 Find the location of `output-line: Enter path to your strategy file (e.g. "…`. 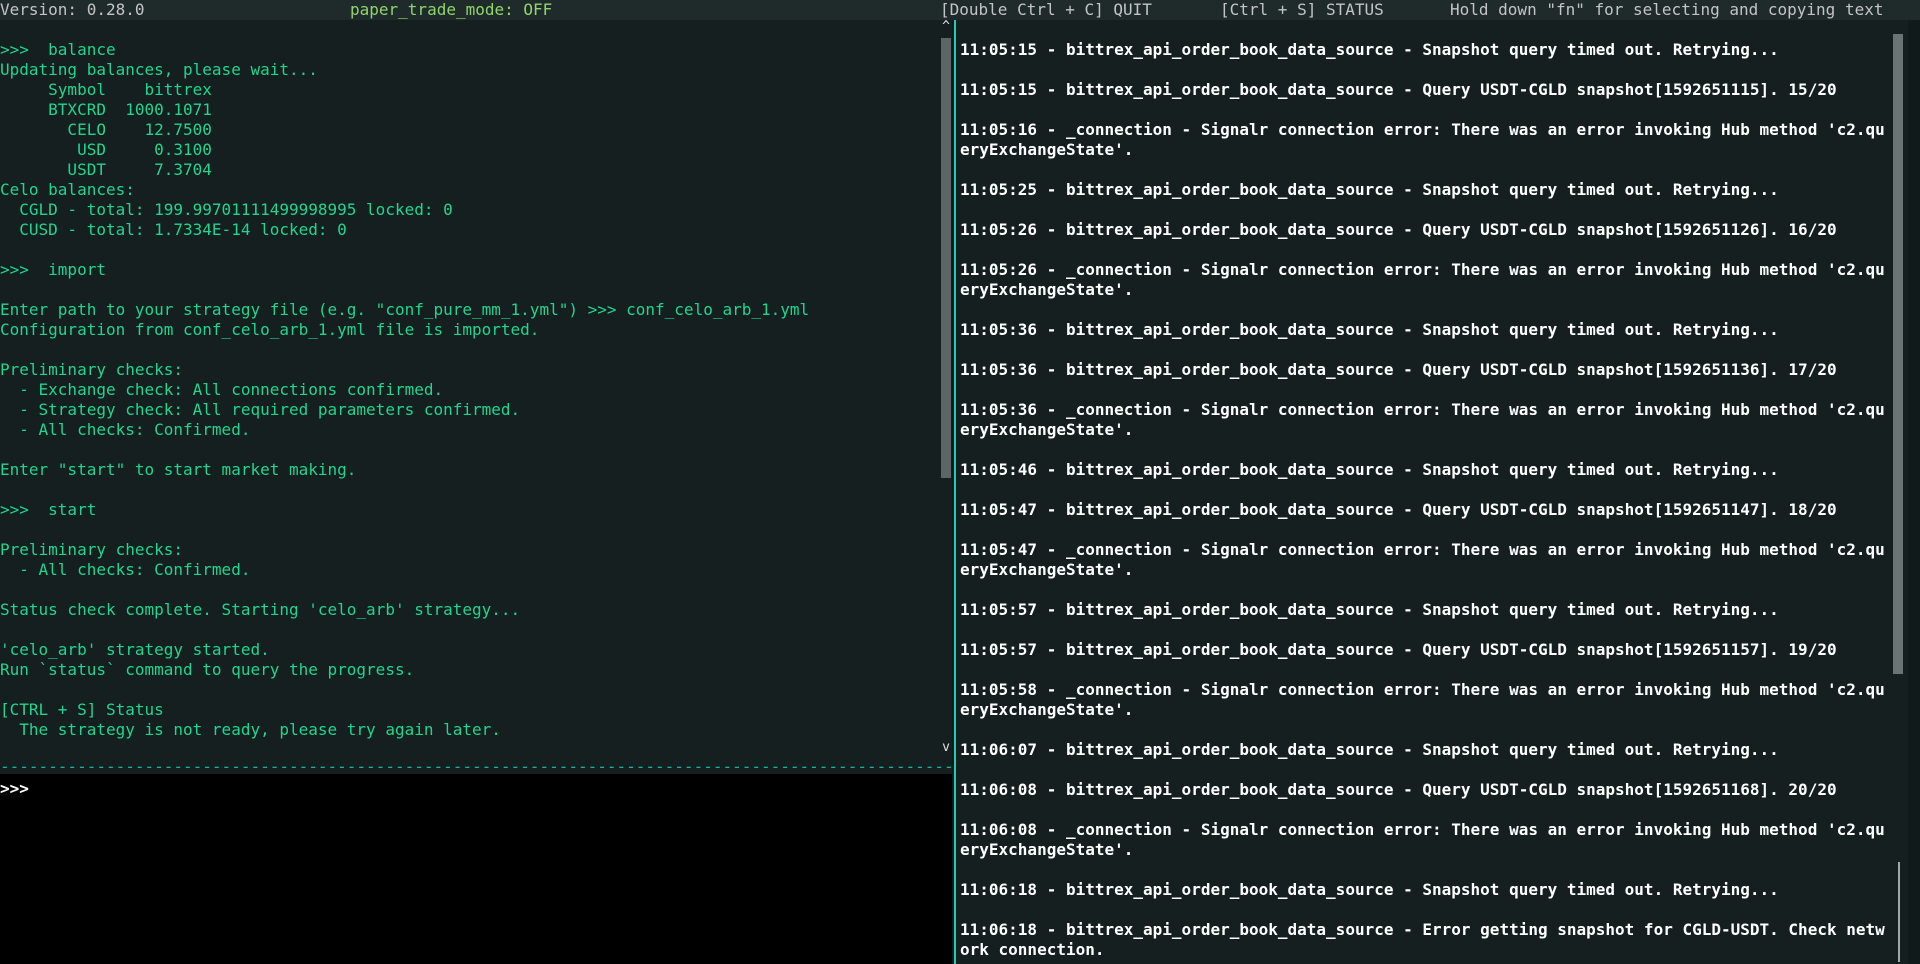

output-line: Enter path to your strategy file (e.g. "… is located at coordinates (405, 309).